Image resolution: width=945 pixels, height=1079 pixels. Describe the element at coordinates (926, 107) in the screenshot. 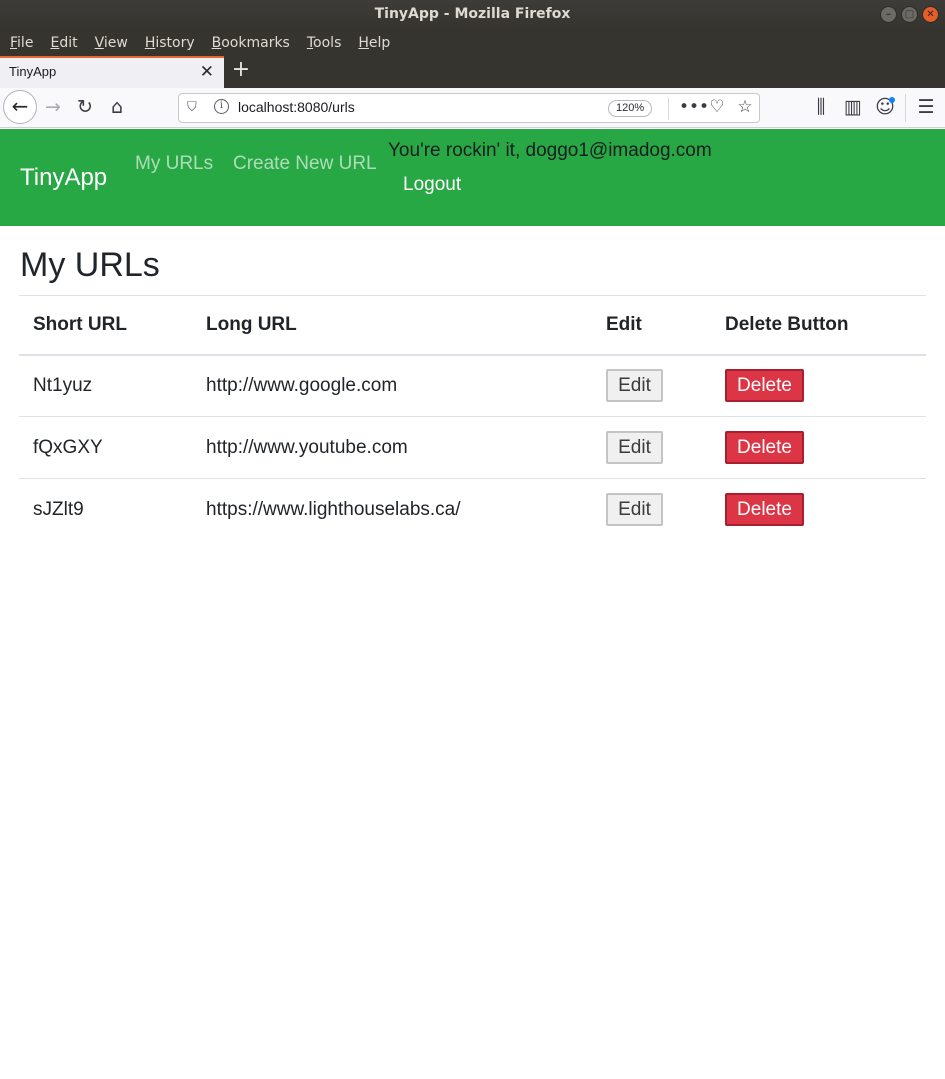

I see `hamburger-menu-icon: ☰` at that location.